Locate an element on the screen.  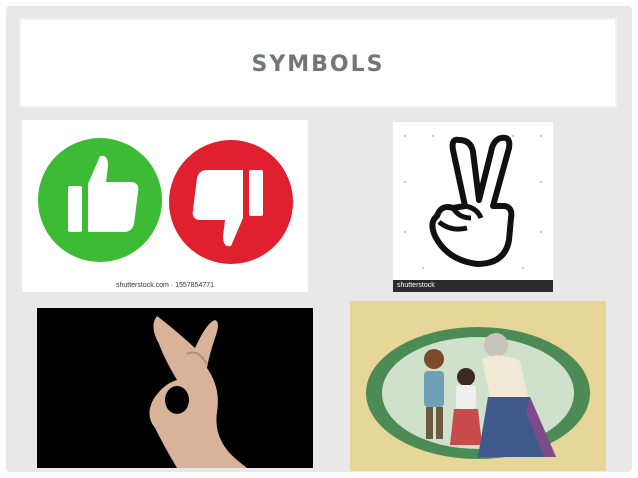
thumbs-svg is located at coordinates (165, 201).